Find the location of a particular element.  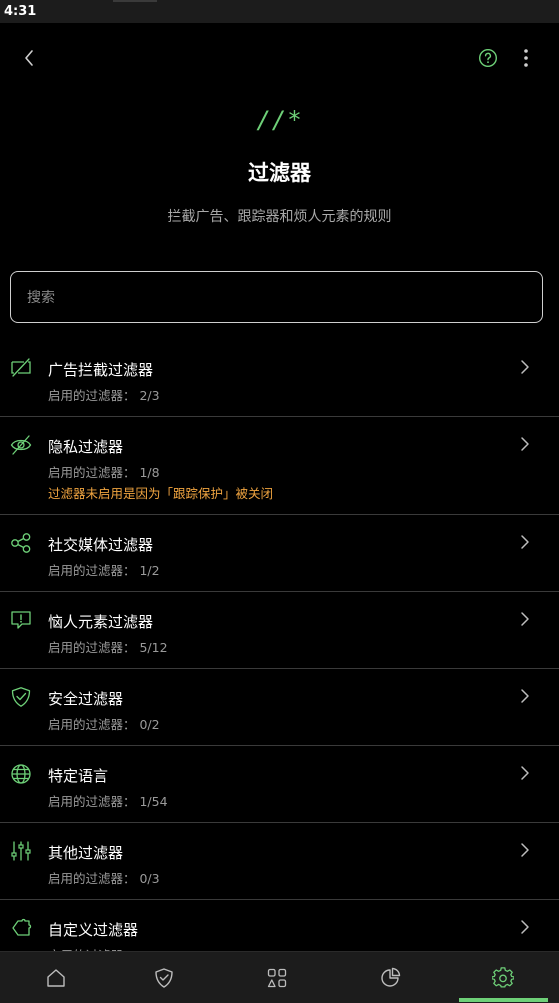

pie-chart-icon is located at coordinates (391, 977).